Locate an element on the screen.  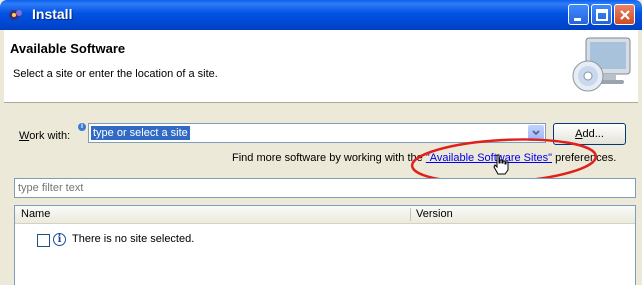
window-title: Install is located at coordinates (52, 14).